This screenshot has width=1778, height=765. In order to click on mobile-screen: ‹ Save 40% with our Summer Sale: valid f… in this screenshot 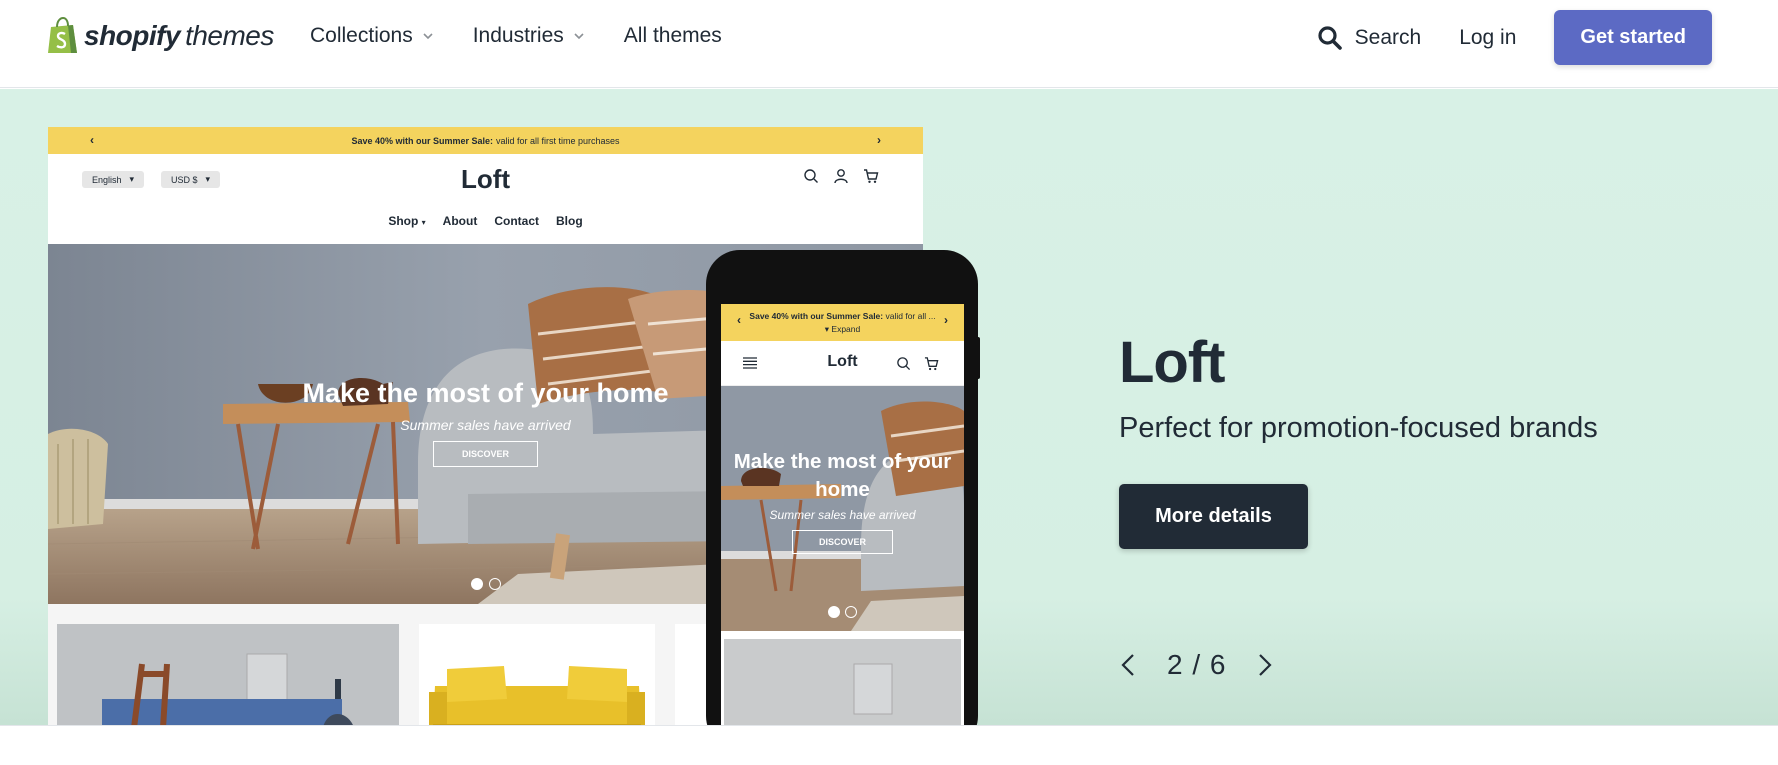, I will do `click(842, 514)`.